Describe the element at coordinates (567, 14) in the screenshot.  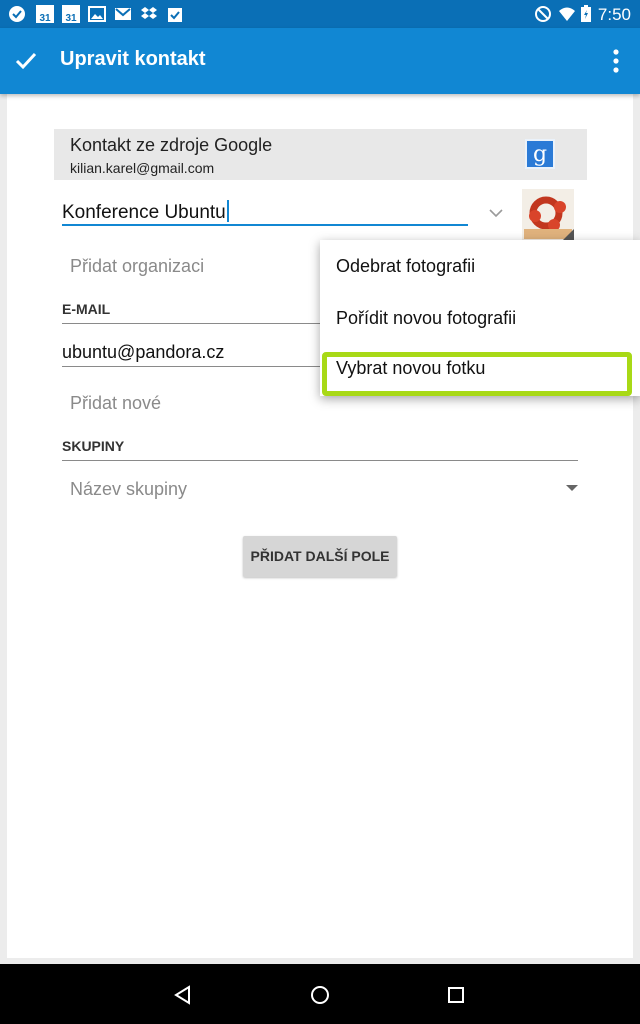
I see `wifi-icon` at that location.